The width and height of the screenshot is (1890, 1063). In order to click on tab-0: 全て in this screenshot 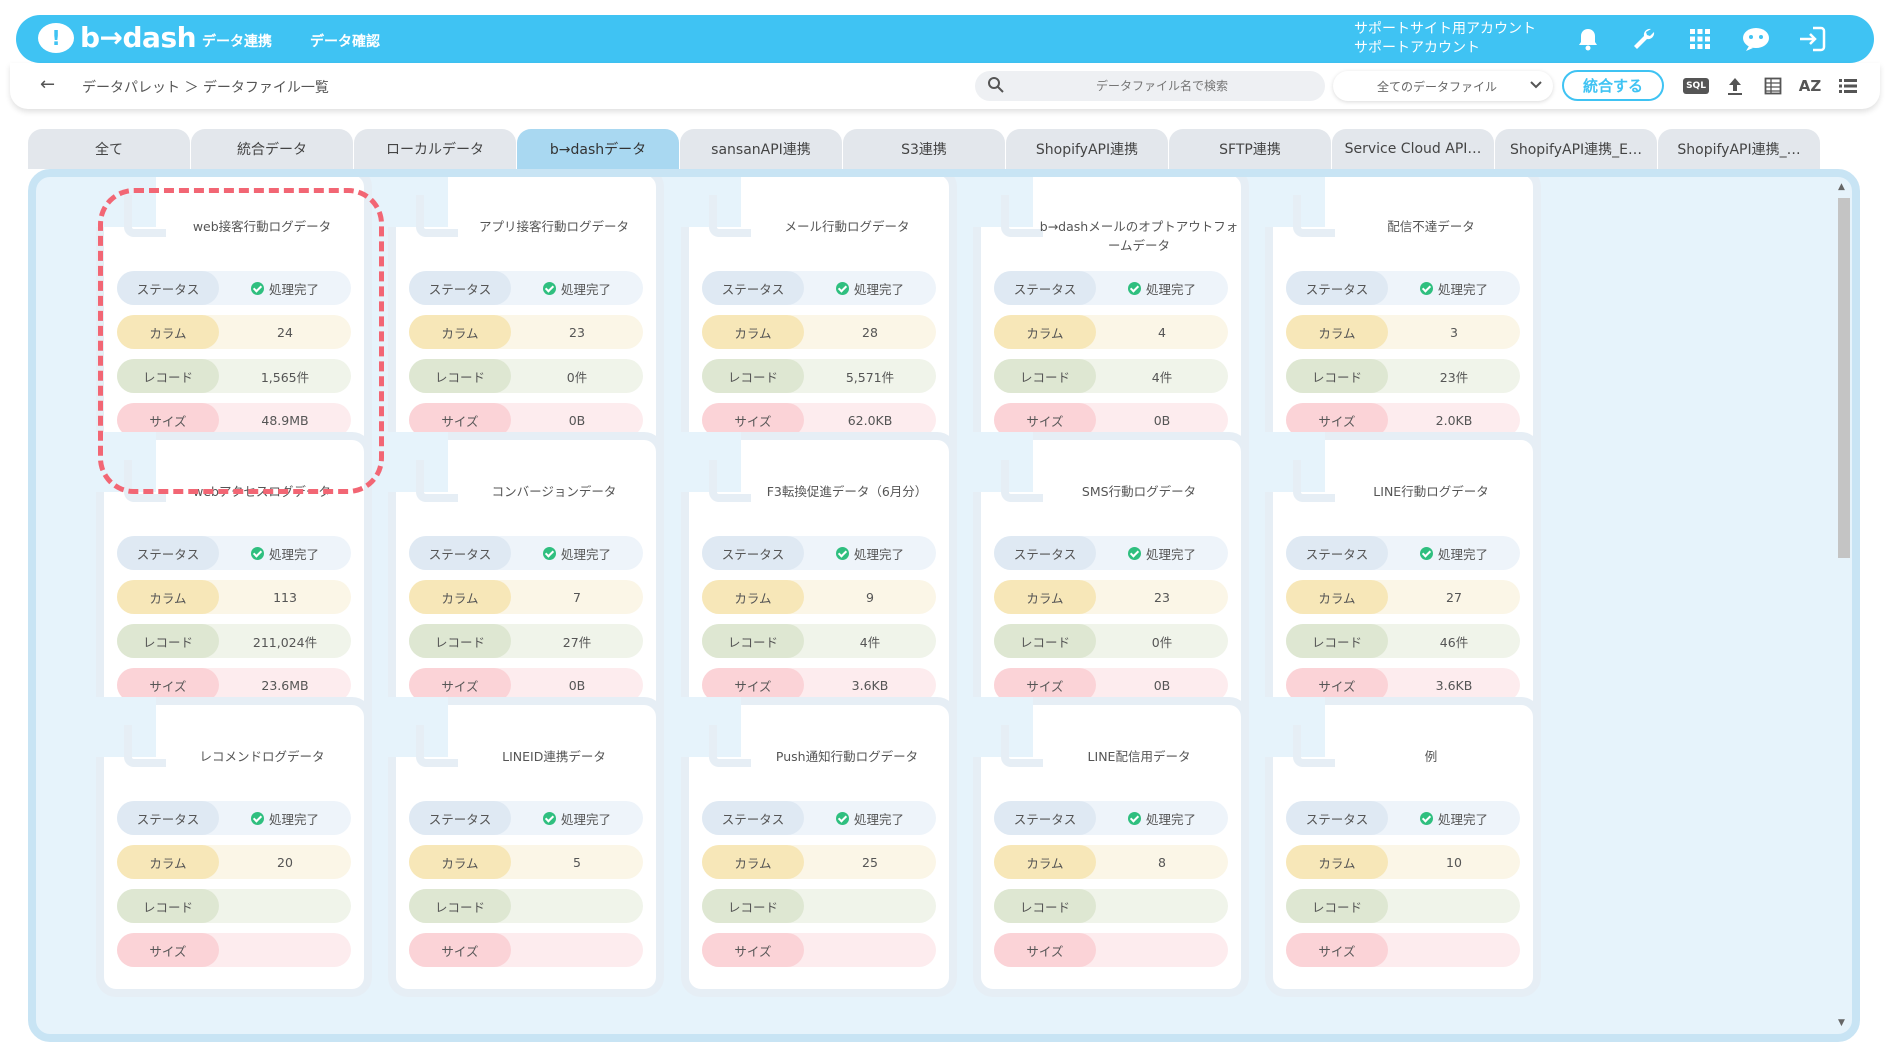, I will do `click(109, 149)`.